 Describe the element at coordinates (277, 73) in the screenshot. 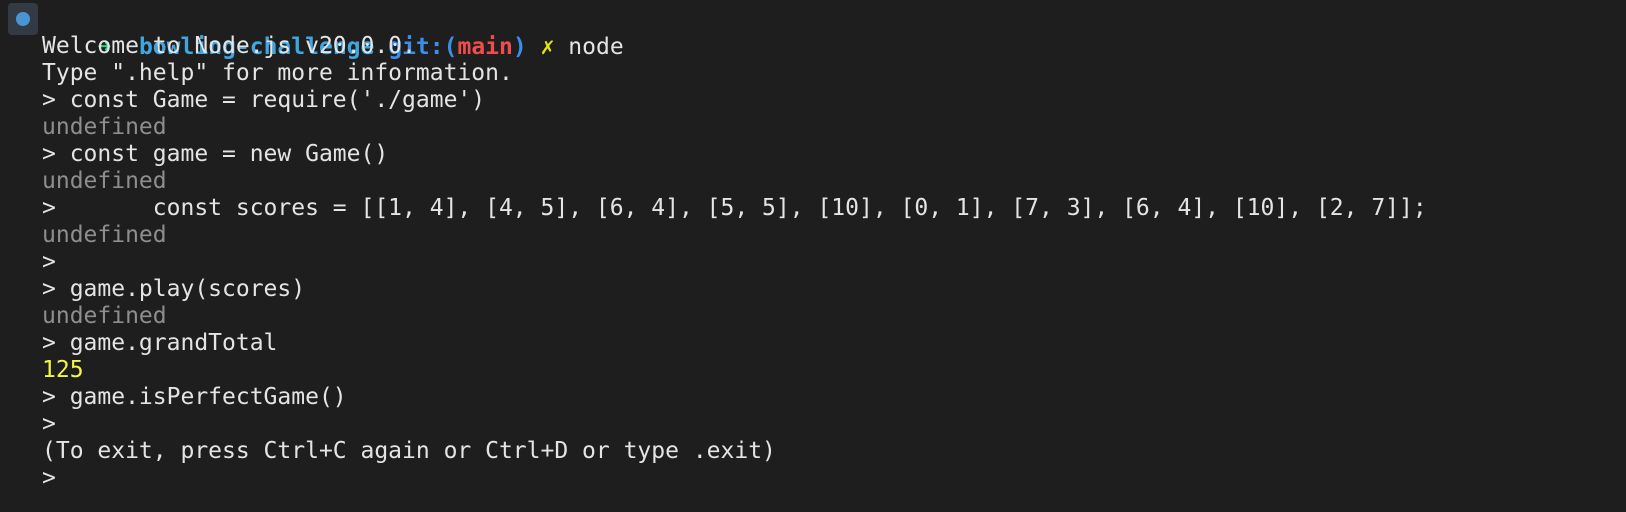

I see `output-line: Type ".help" for more information.` at that location.